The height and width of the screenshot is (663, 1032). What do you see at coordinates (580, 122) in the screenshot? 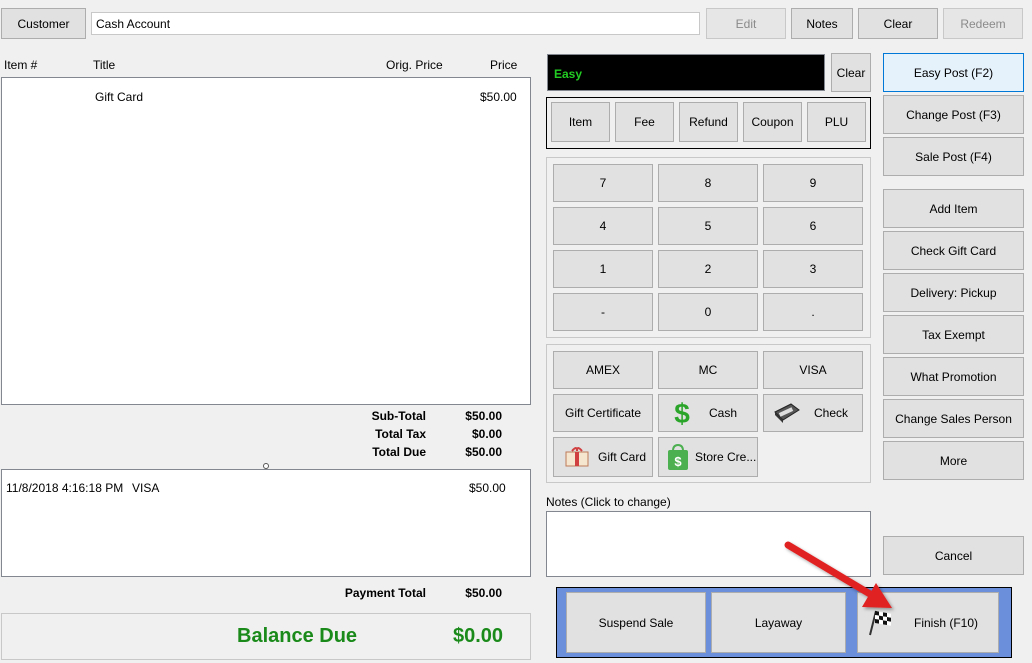
I see `item-type-item-button: Item` at bounding box center [580, 122].